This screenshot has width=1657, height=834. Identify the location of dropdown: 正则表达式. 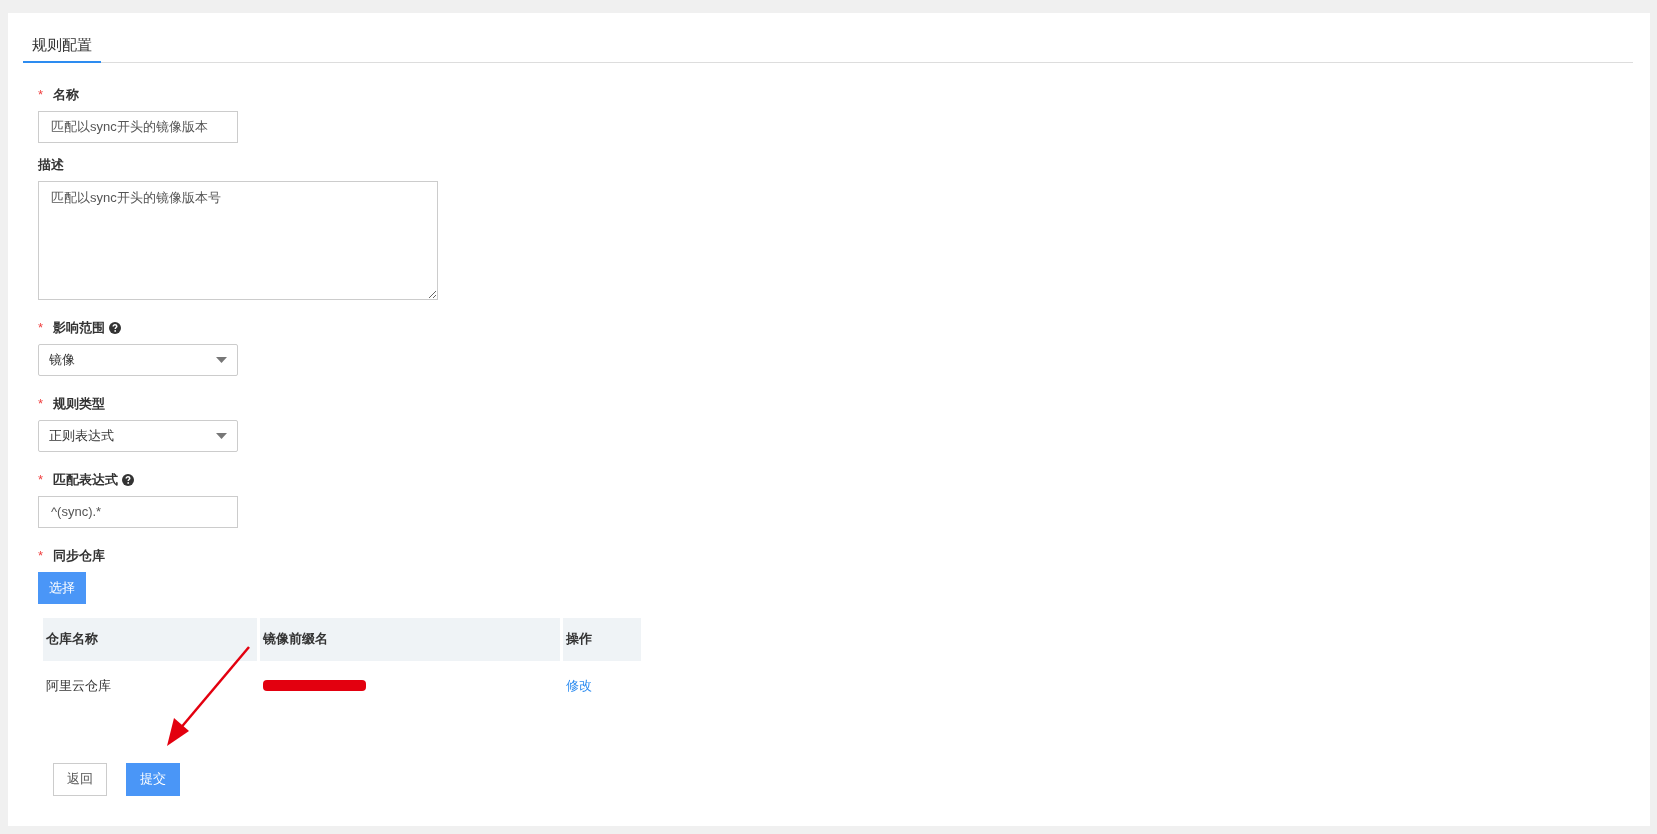
(138, 435).